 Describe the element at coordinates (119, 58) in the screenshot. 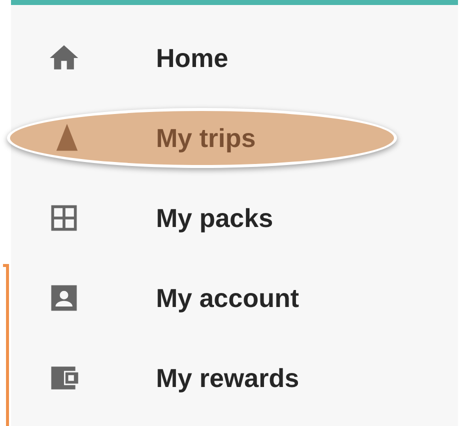

I see `menu-item: Home` at that location.